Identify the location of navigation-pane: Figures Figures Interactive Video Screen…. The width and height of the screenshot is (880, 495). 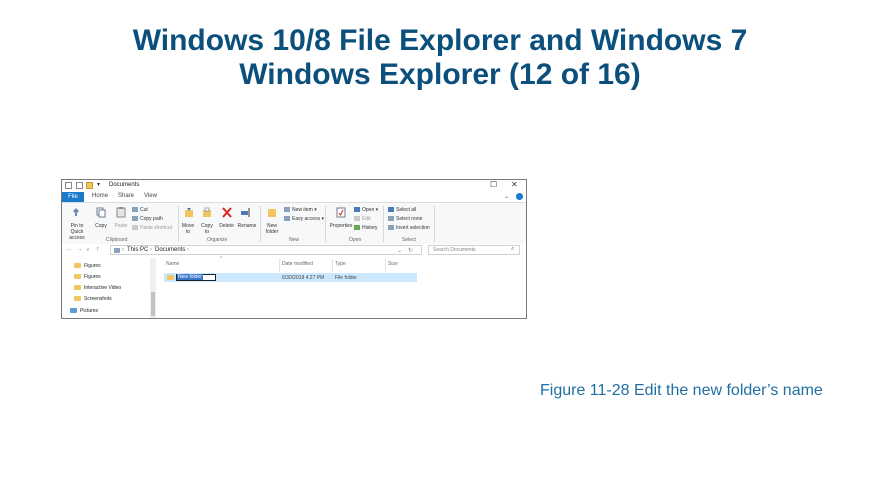
(110, 287).